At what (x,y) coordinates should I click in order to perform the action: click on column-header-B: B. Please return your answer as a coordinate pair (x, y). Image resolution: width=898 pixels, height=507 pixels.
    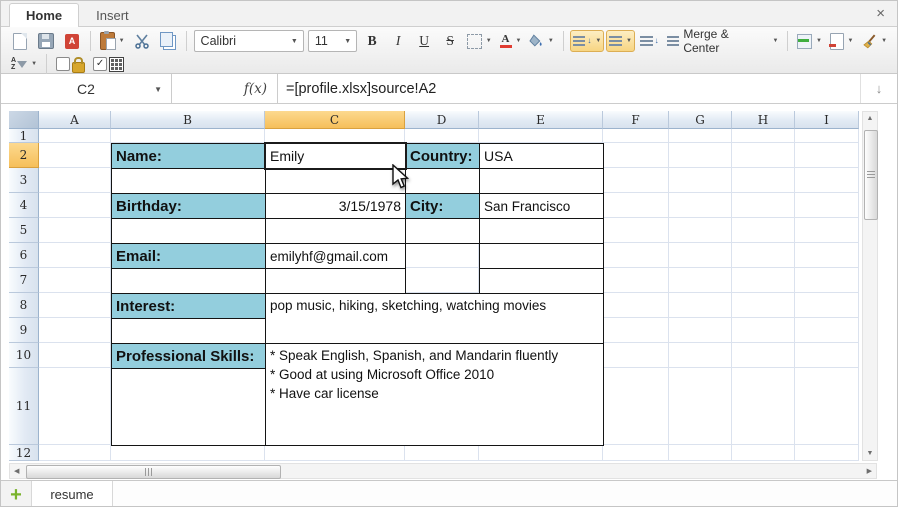
    Looking at the image, I should click on (188, 120).